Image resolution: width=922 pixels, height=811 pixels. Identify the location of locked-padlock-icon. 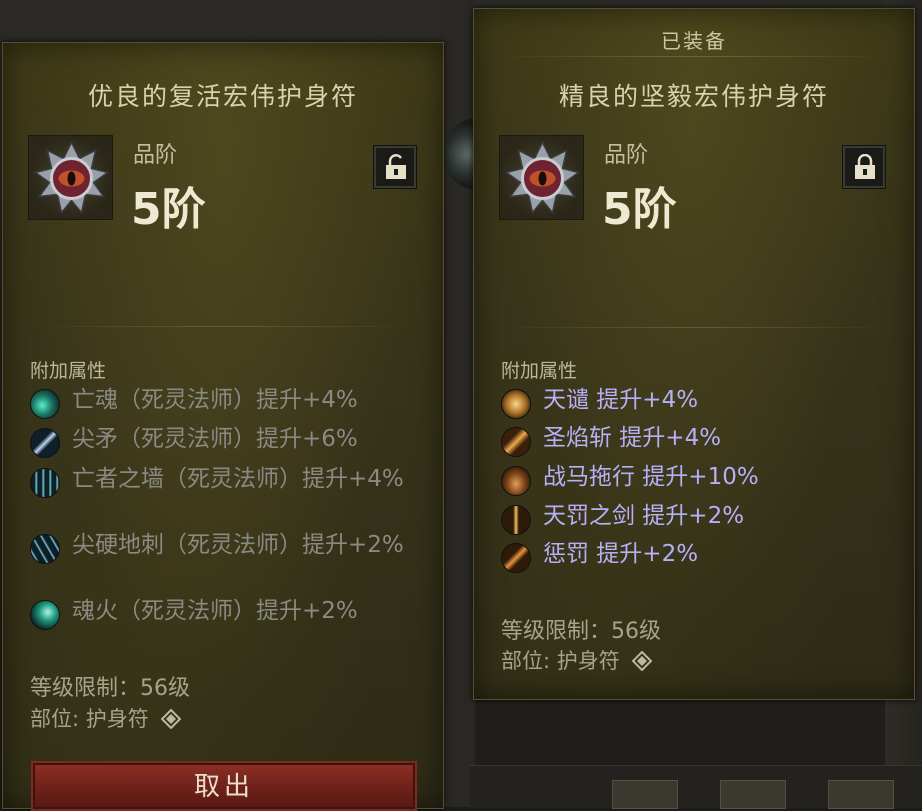
(865, 166).